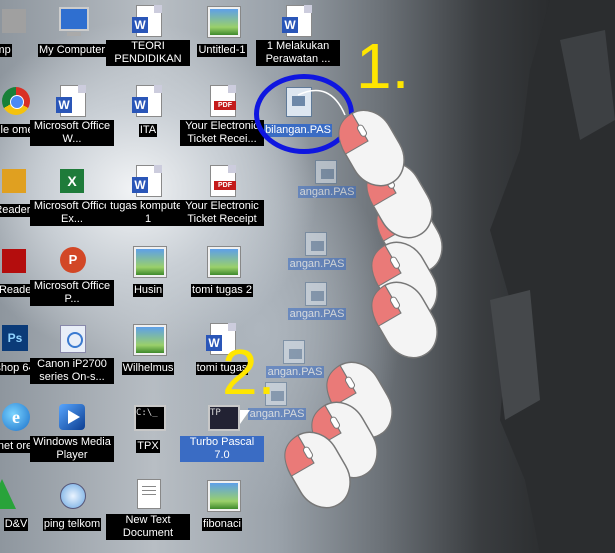 Image resolution: width=615 pixels, height=553 pixels. What do you see at coordinates (249, 372) in the screenshot?
I see `annotation-step-2: 2.` at bounding box center [249, 372].